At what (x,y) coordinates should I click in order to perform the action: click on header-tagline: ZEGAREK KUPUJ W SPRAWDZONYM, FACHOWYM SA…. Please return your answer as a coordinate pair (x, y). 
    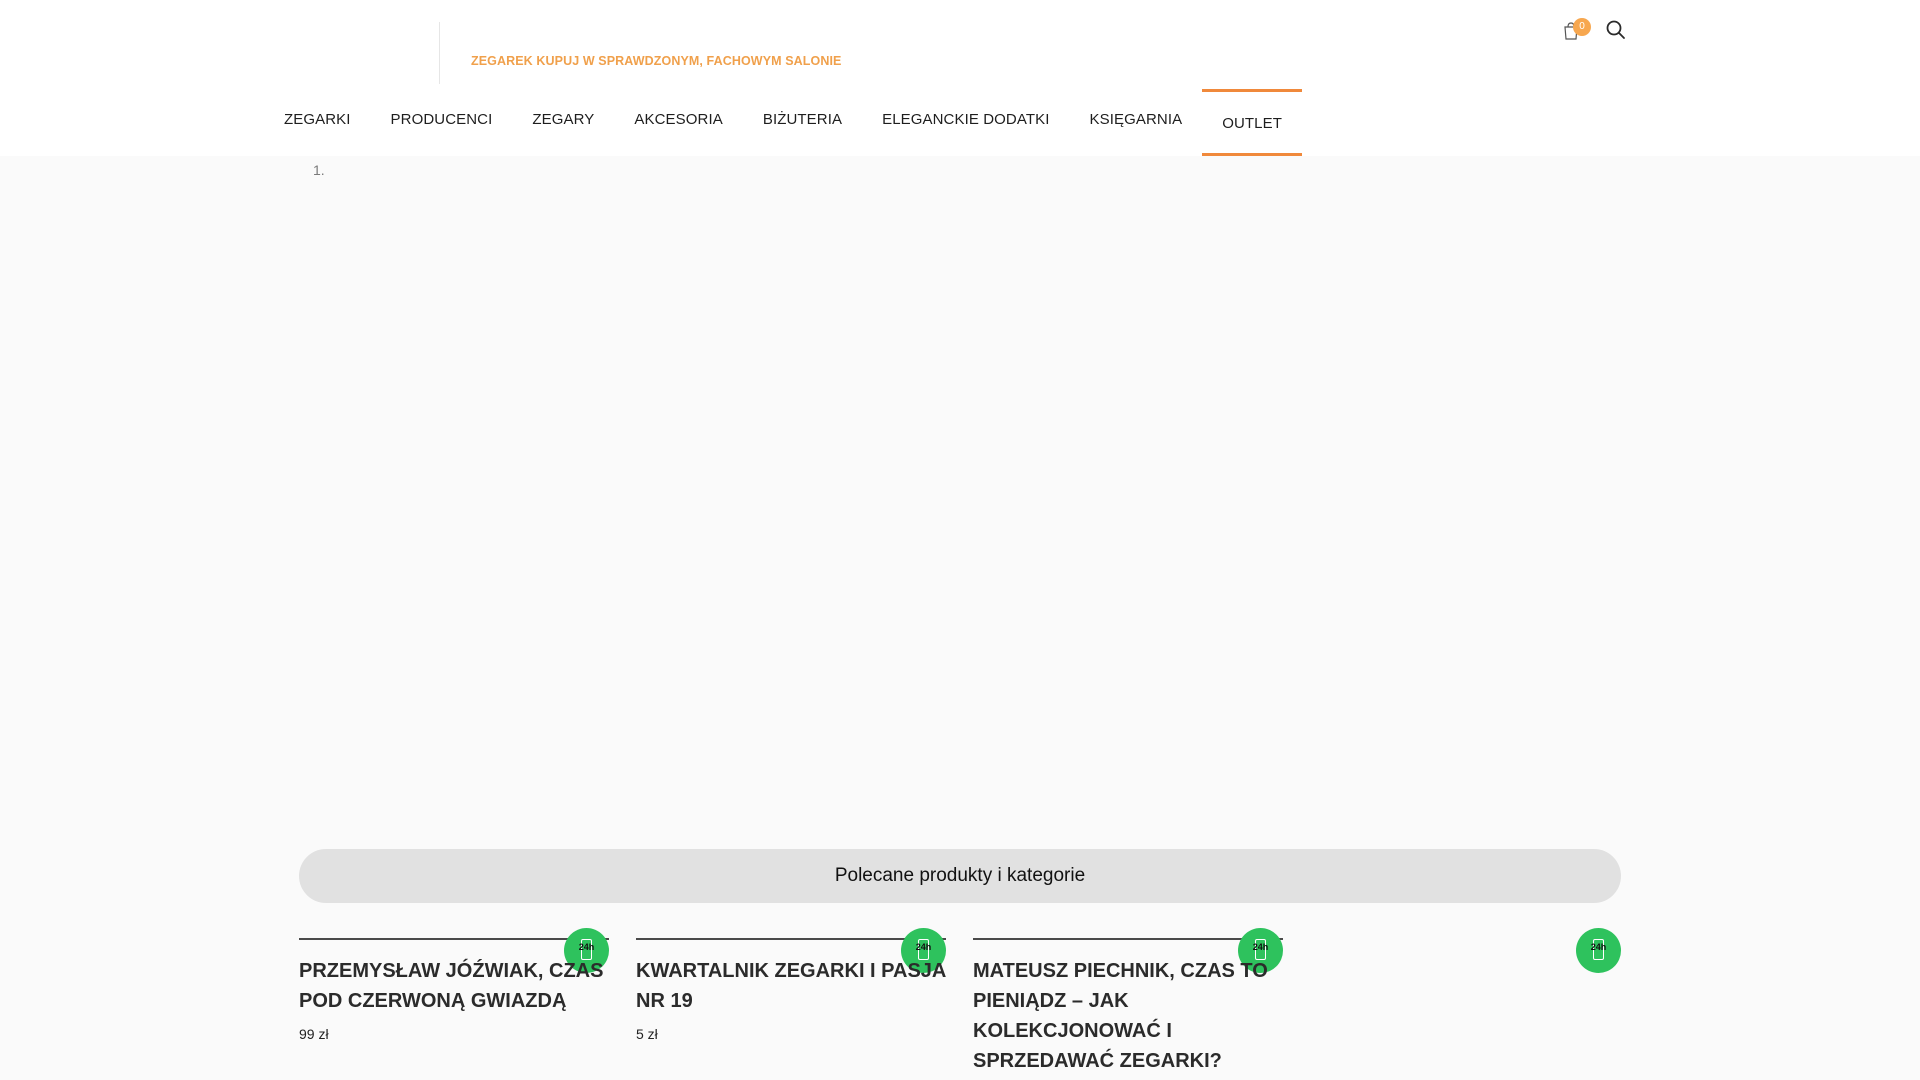
    Looking at the image, I should click on (656, 61).